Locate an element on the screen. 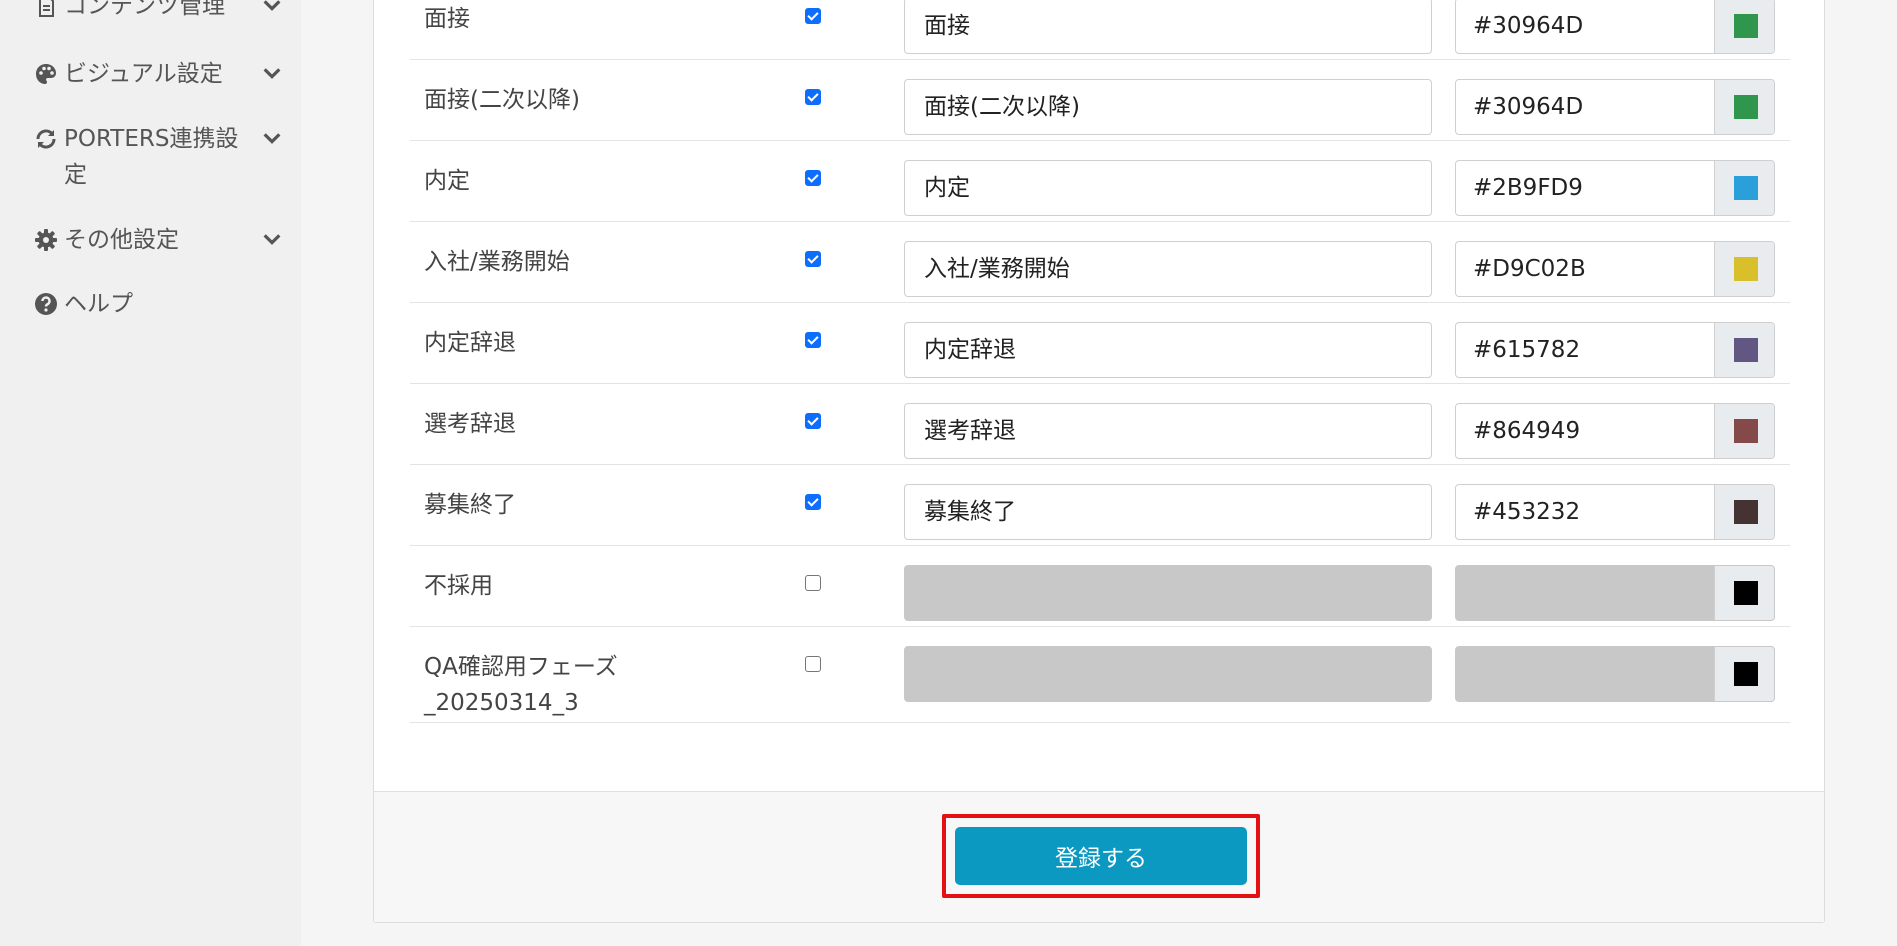 The image size is (1897, 946). phase-name-line: _20250314_3 is located at coordinates (501, 703).